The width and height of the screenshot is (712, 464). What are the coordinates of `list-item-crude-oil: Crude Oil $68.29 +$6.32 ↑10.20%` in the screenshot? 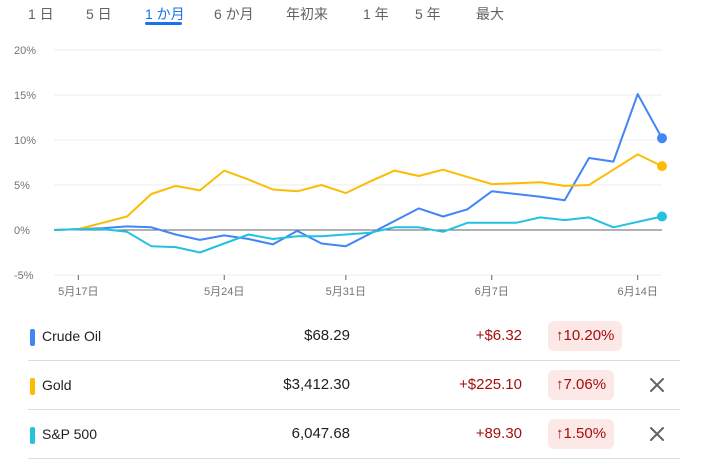 It's located at (354, 336).